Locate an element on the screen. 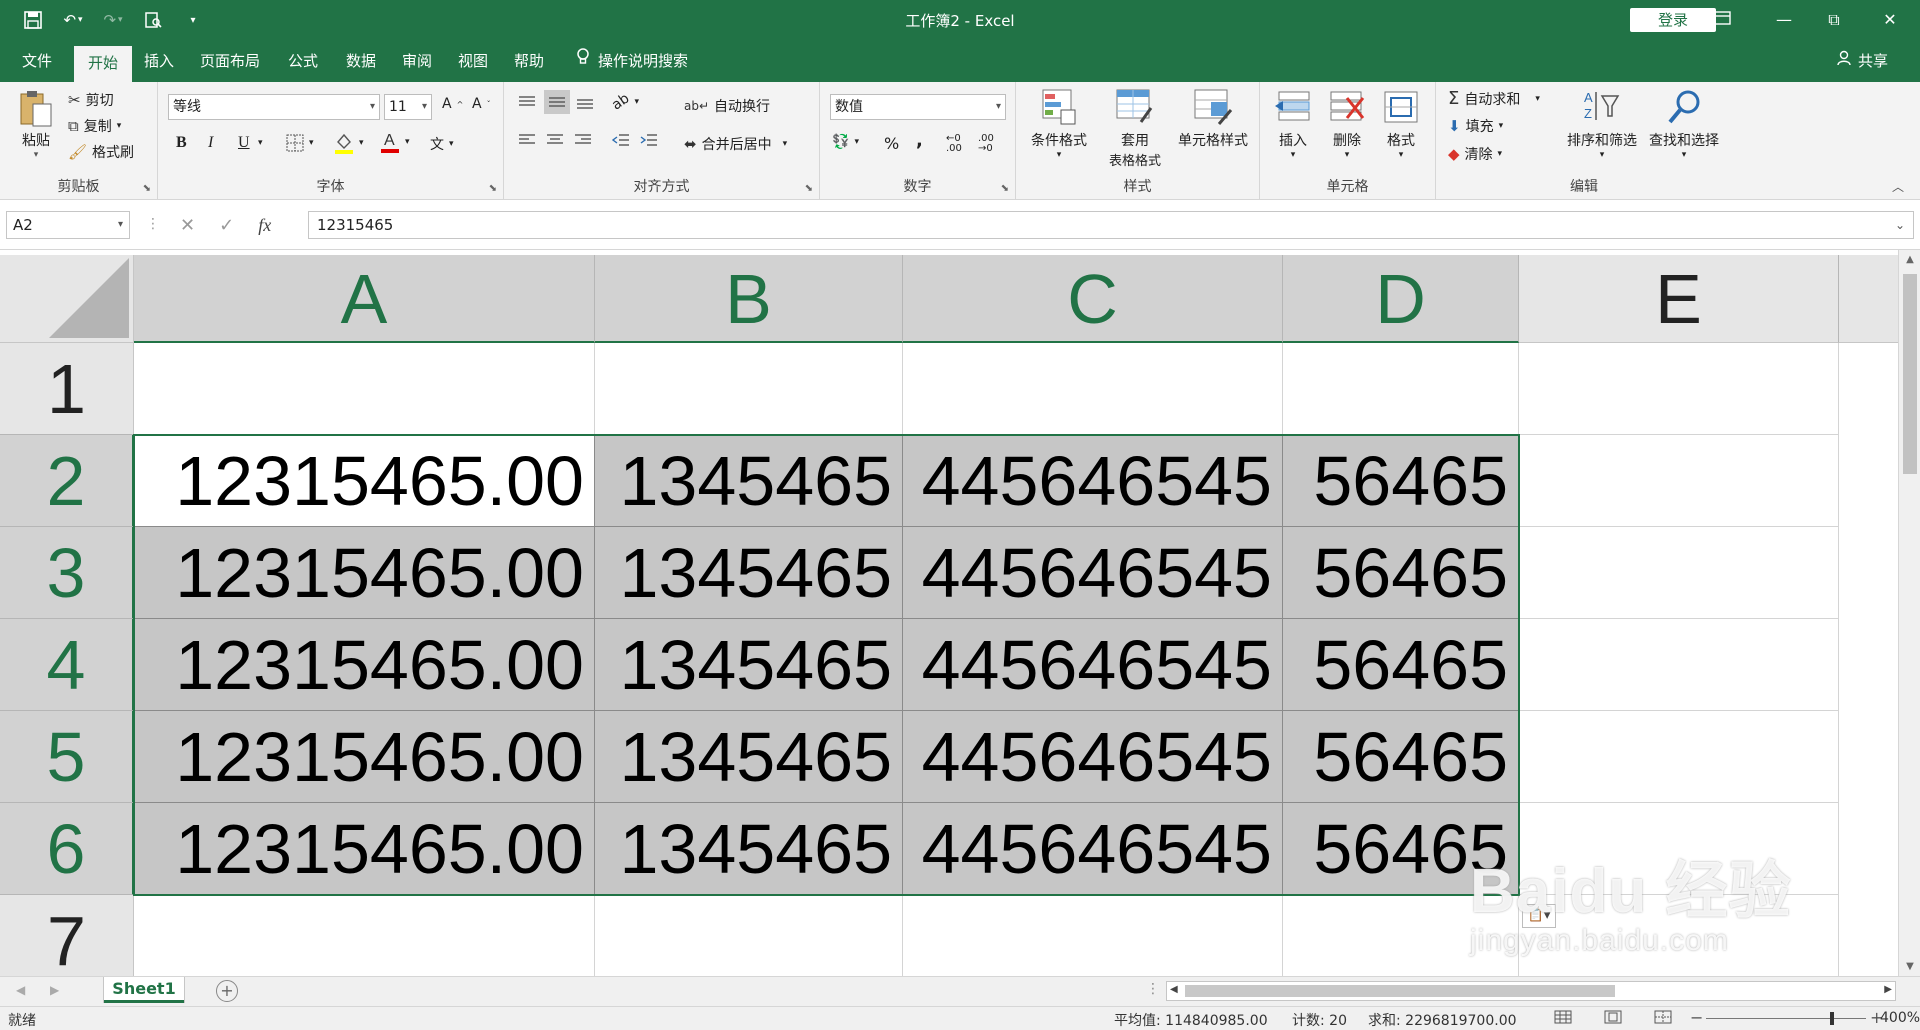 Image resolution: width=1920 pixels, height=1030 pixels. font-size-select: 11 ▾ is located at coordinates (408, 107).